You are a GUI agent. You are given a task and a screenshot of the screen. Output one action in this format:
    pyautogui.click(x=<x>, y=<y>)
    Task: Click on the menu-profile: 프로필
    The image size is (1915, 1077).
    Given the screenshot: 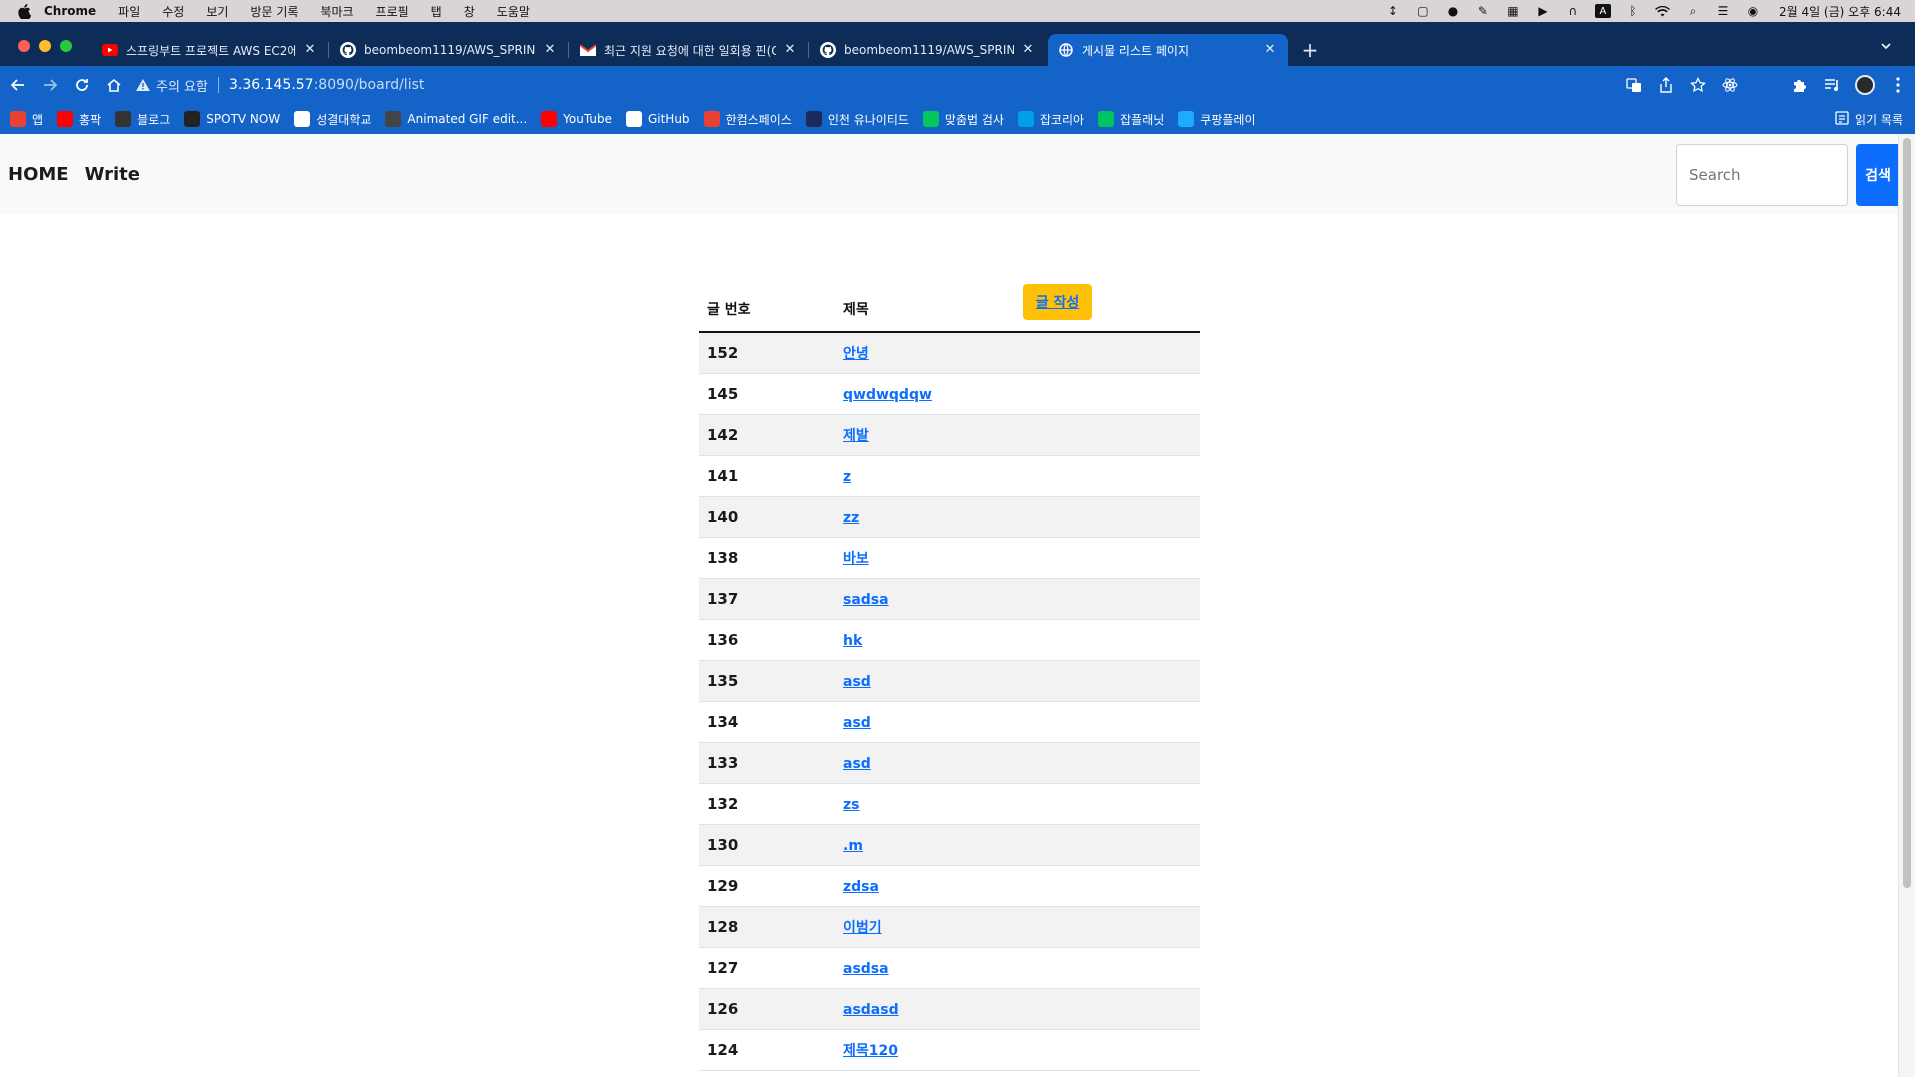 What is the action you would take?
    pyautogui.click(x=392, y=11)
    